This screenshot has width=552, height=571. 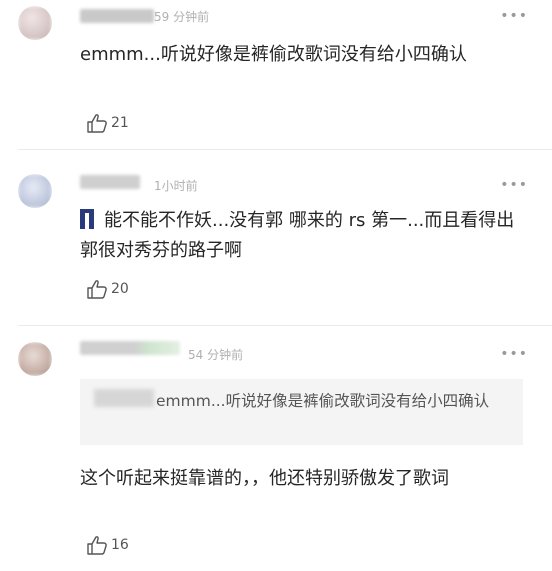 I want to click on comment-text: 能不能不作妖...没有郭 哪来的 rs 第一...而且看得出郭很对秀芬的路子啊, so click(x=301, y=236).